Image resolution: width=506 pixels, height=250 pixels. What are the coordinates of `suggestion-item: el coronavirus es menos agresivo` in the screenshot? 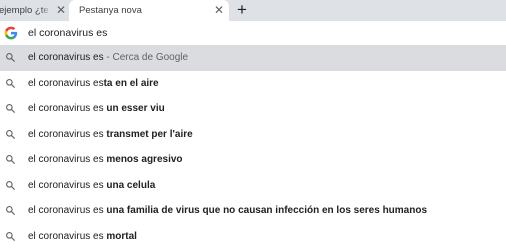 It's located at (253, 160).